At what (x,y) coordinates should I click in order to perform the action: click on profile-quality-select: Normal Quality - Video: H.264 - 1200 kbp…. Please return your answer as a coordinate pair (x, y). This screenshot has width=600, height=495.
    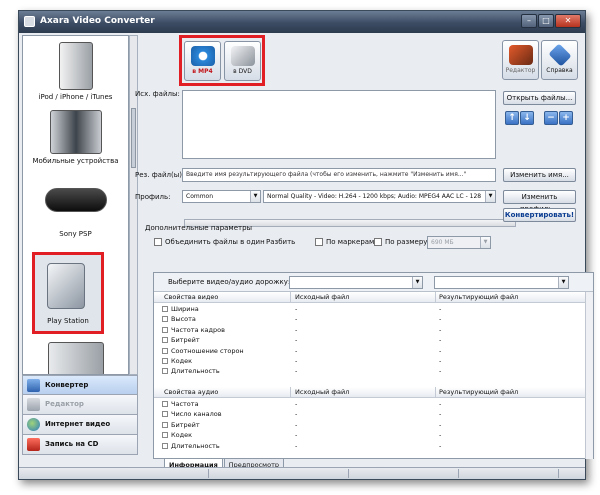
    Looking at the image, I should click on (379, 196).